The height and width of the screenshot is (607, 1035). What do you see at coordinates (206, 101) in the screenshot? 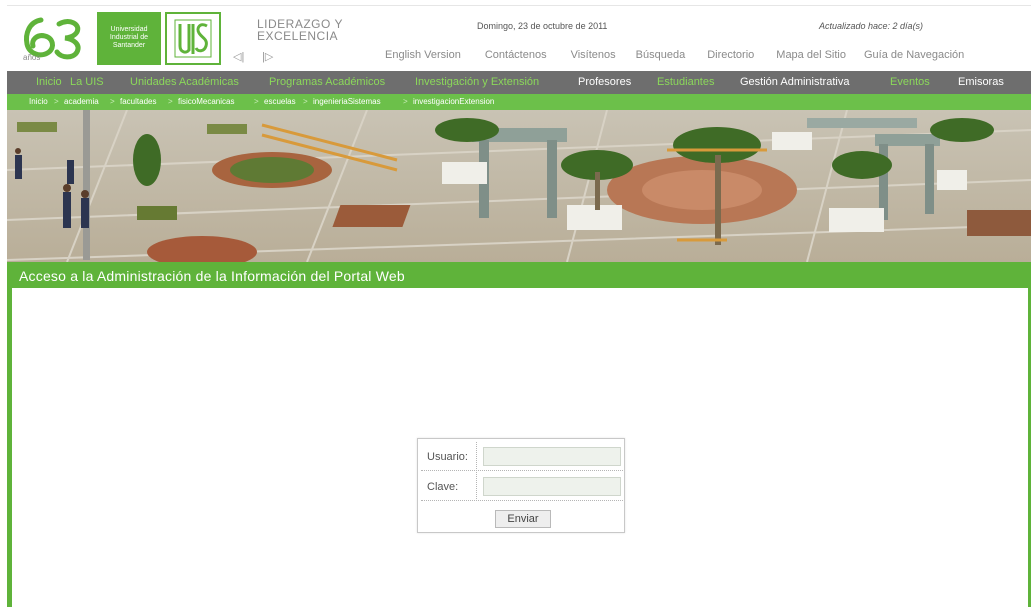
I see `breadcrumb-item: fisicoMecanicas` at bounding box center [206, 101].